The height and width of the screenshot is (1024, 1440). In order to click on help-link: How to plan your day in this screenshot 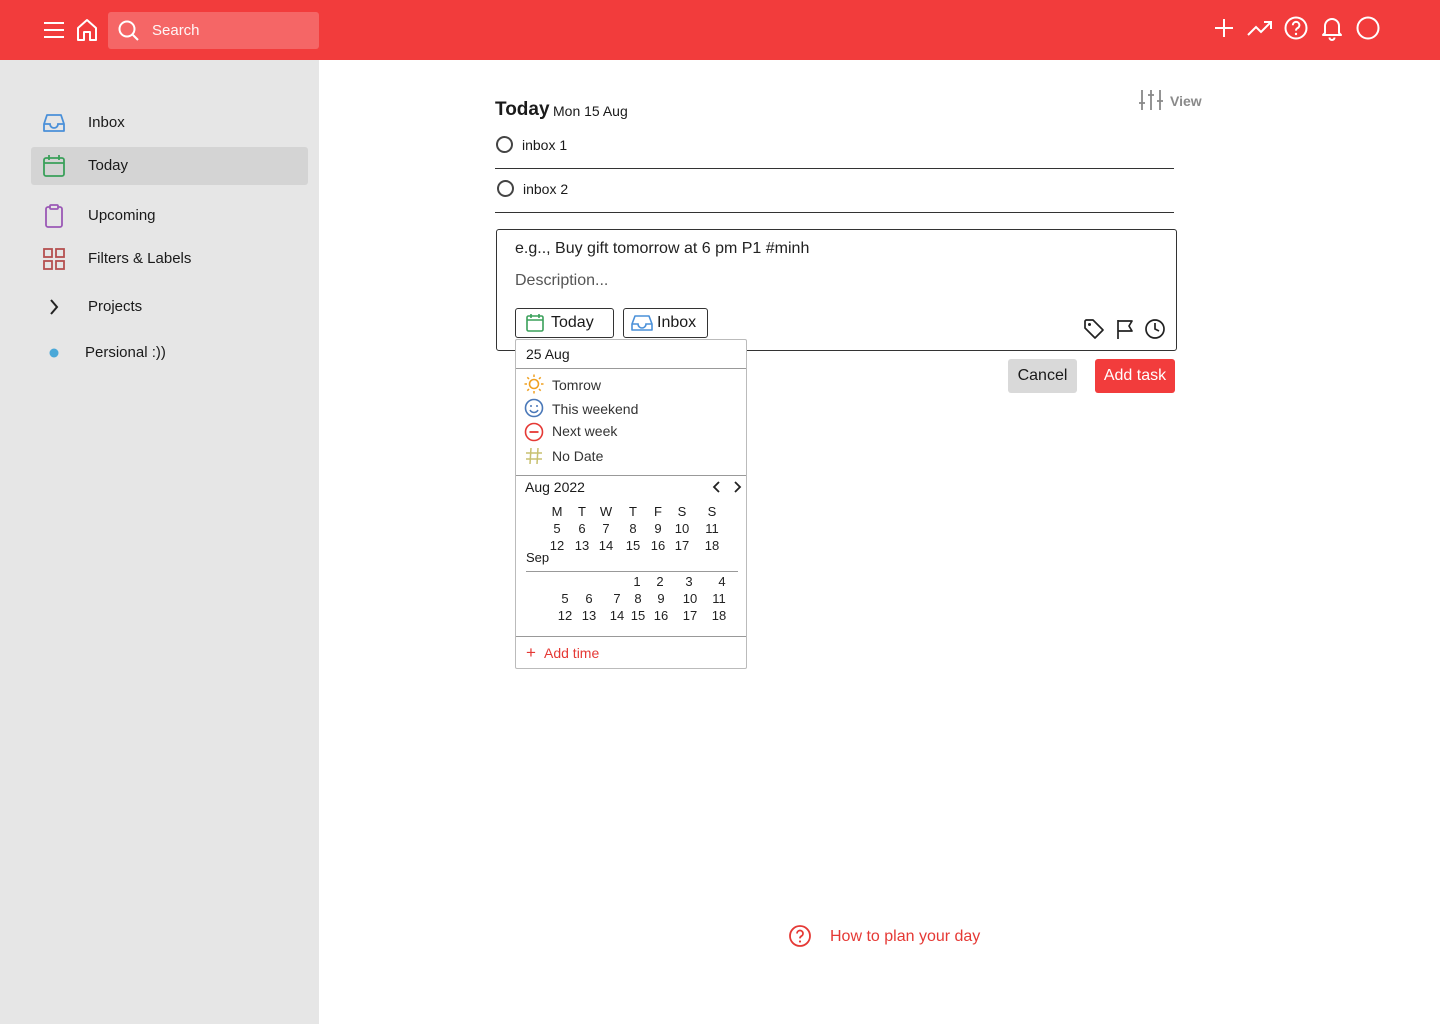, I will do `click(898, 937)`.